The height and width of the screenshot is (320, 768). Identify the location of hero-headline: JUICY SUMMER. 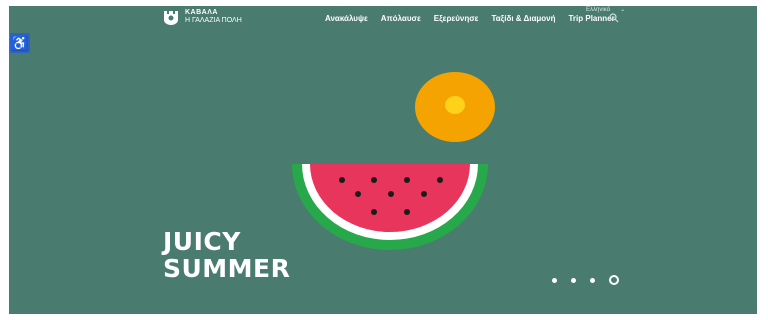
(226, 255).